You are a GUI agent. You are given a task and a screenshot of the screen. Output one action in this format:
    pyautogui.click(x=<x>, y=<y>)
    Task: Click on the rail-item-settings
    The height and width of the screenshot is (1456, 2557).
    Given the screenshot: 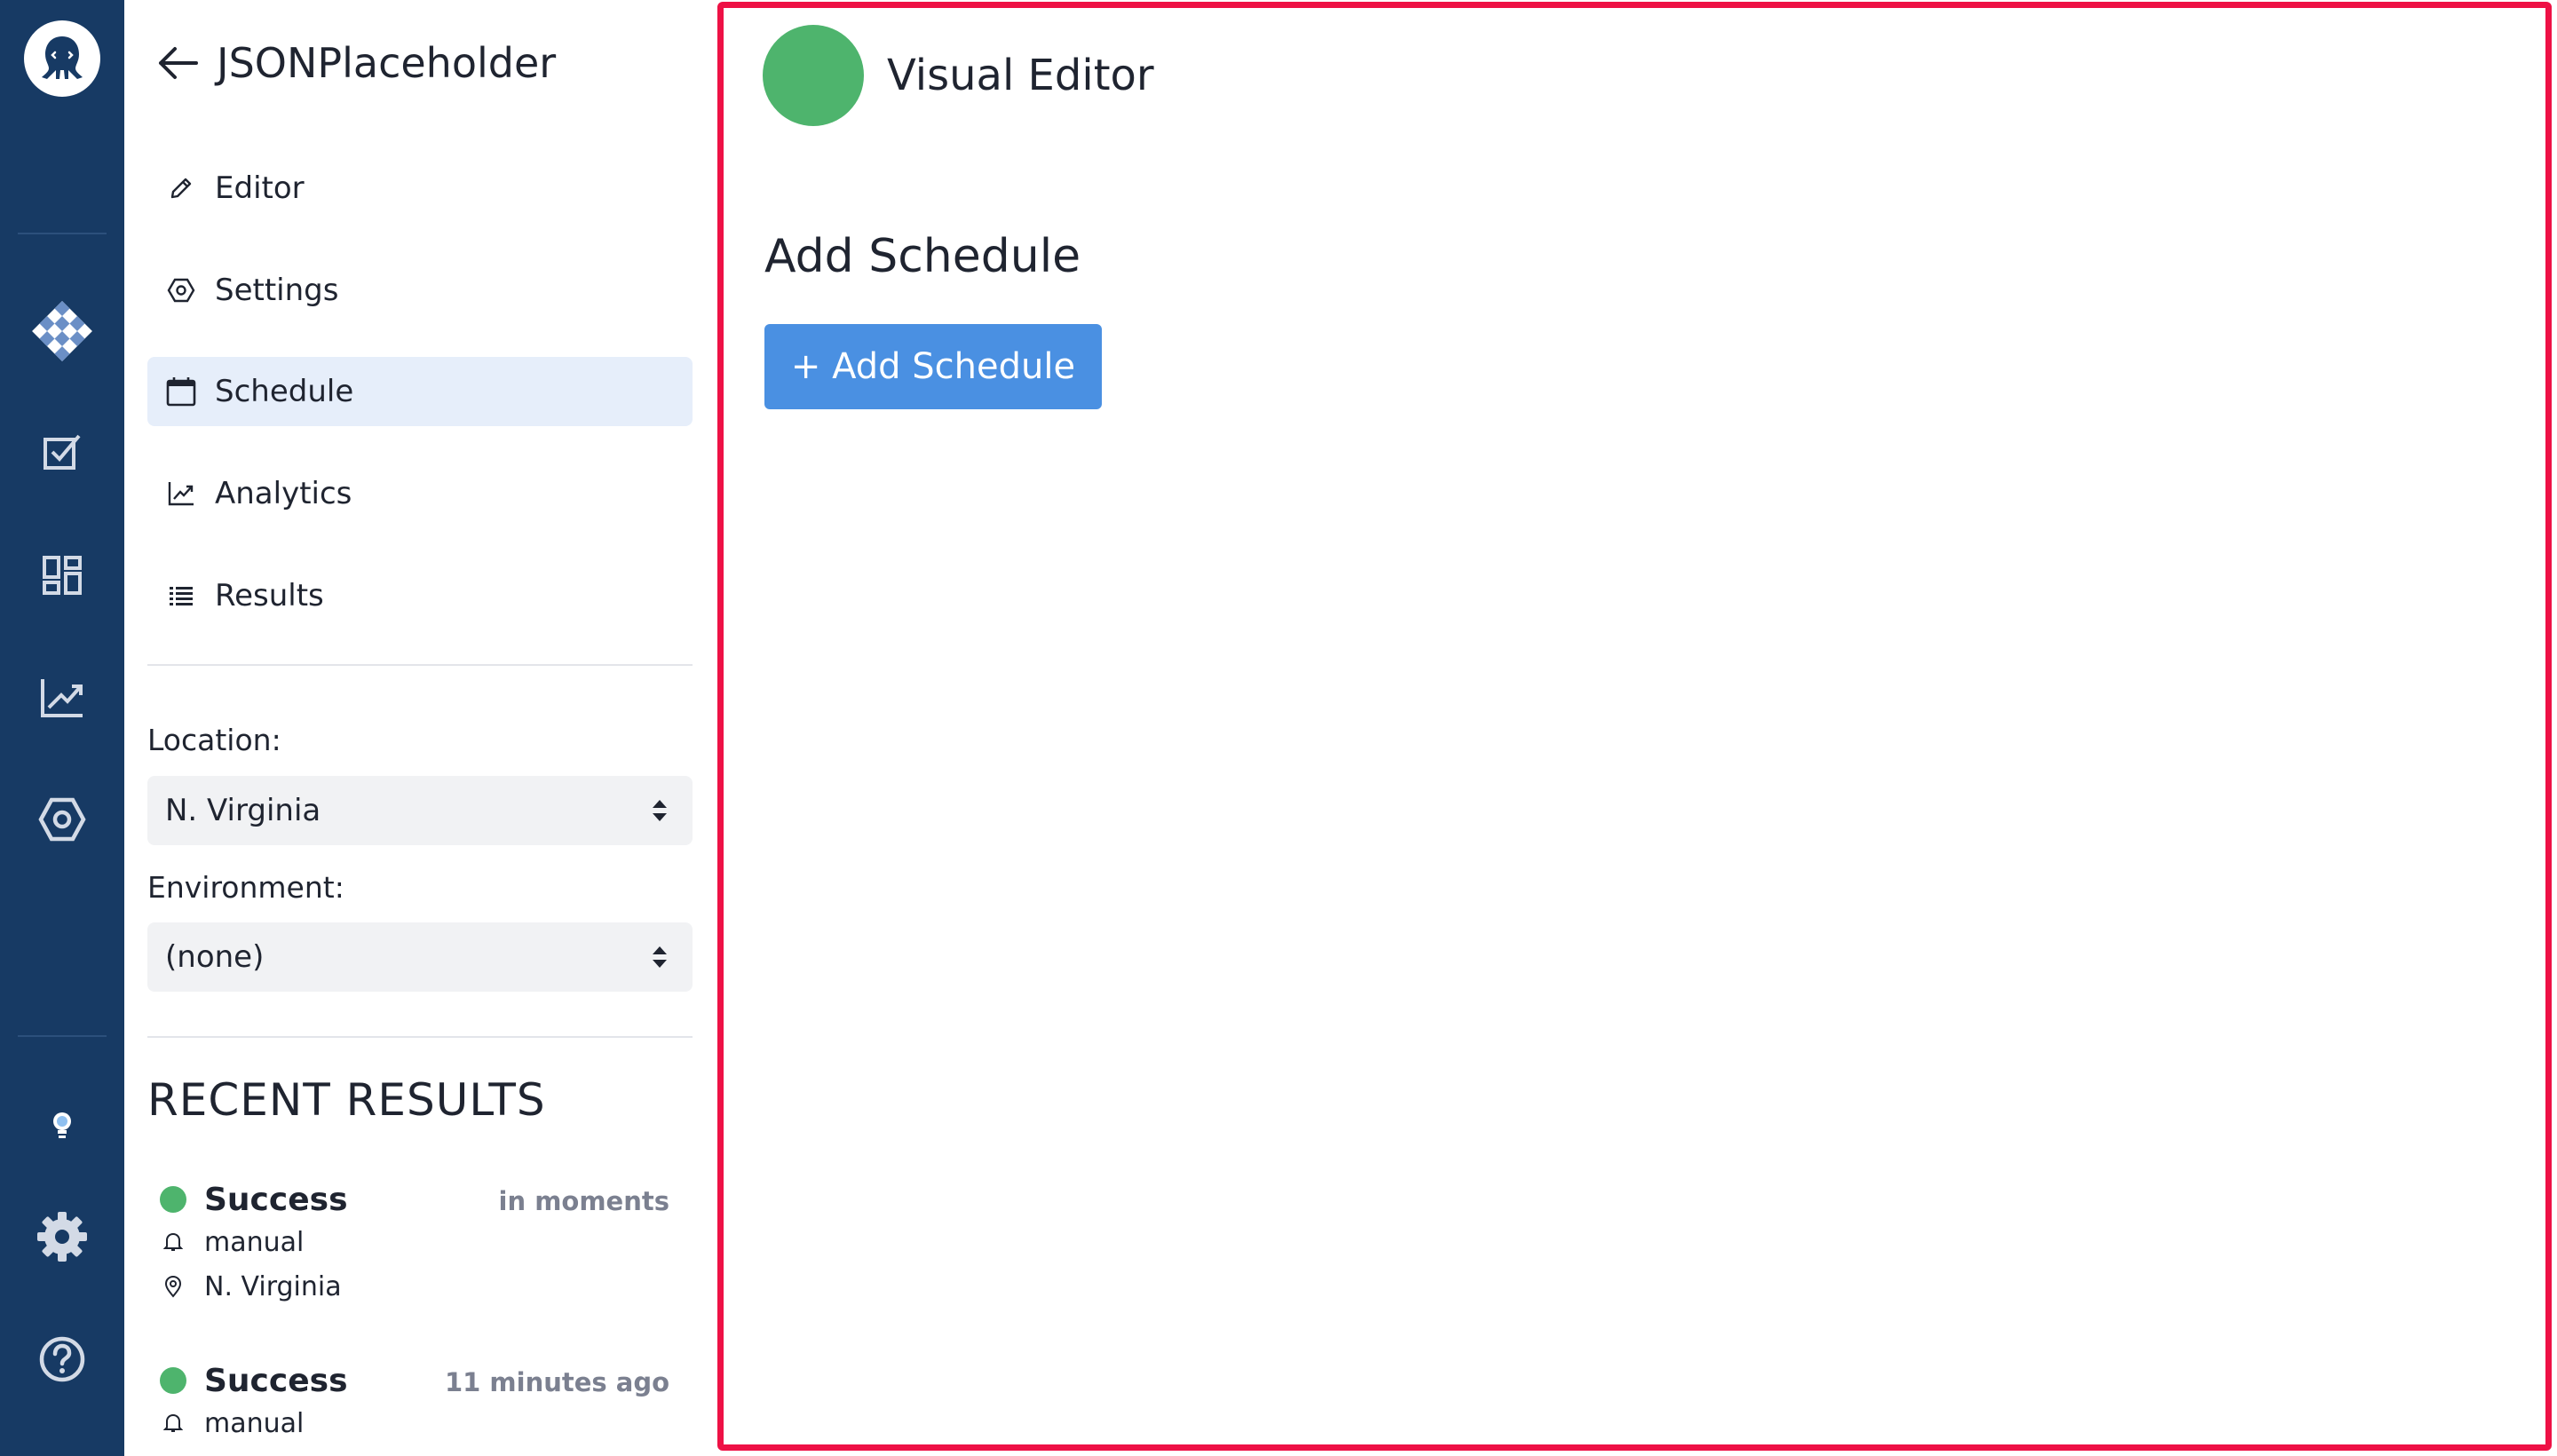 What is the action you would take?
    pyautogui.click(x=62, y=819)
    